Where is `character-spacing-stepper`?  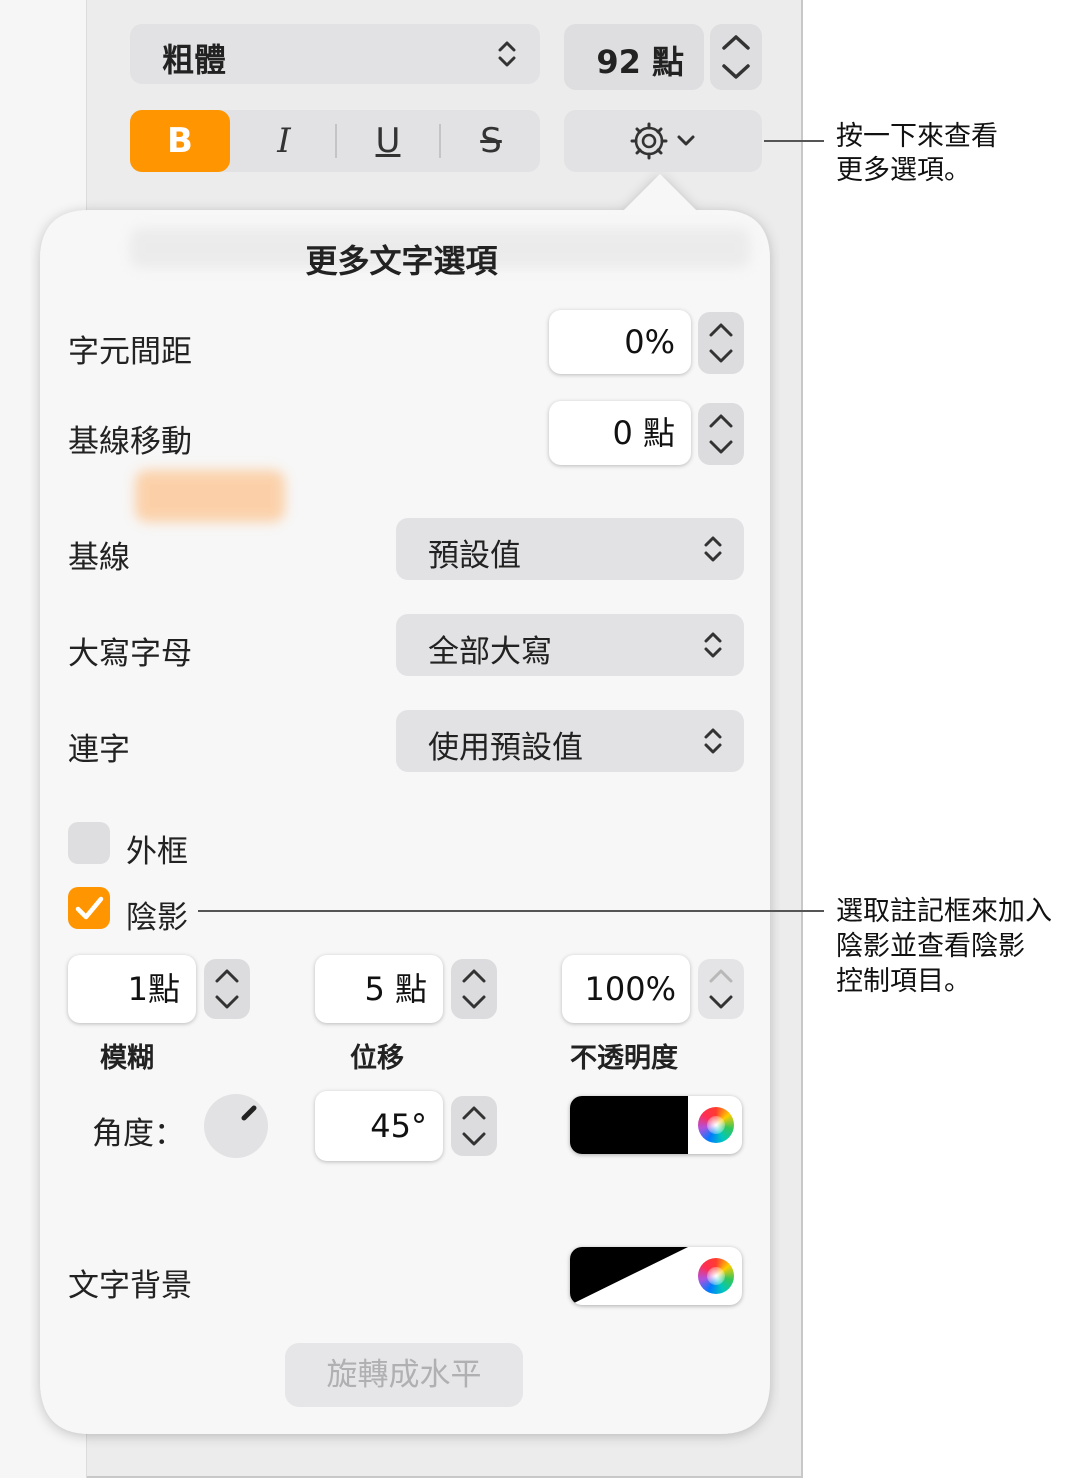 character-spacing-stepper is located at coordinates (721, 343).